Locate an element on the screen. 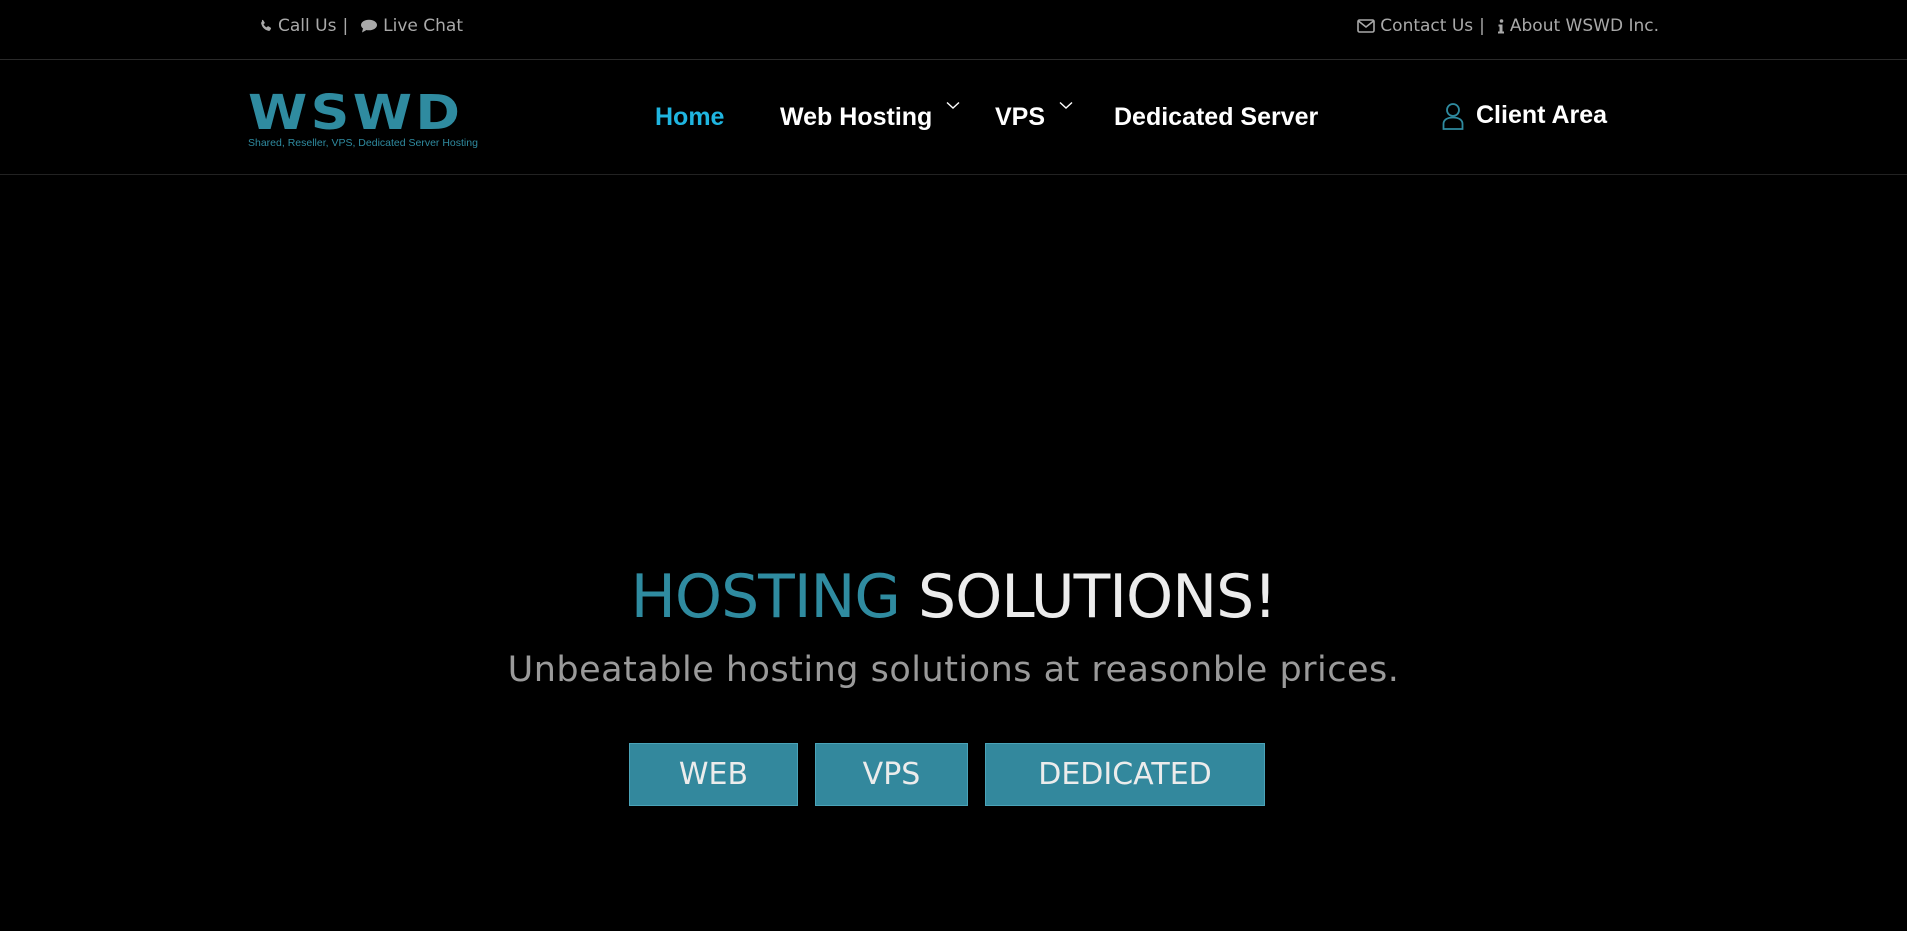 Image resolution: width=1907 pixels, height=931 pixels. about-label: About WSWD Inc. is located at coordinates (1584, 26).